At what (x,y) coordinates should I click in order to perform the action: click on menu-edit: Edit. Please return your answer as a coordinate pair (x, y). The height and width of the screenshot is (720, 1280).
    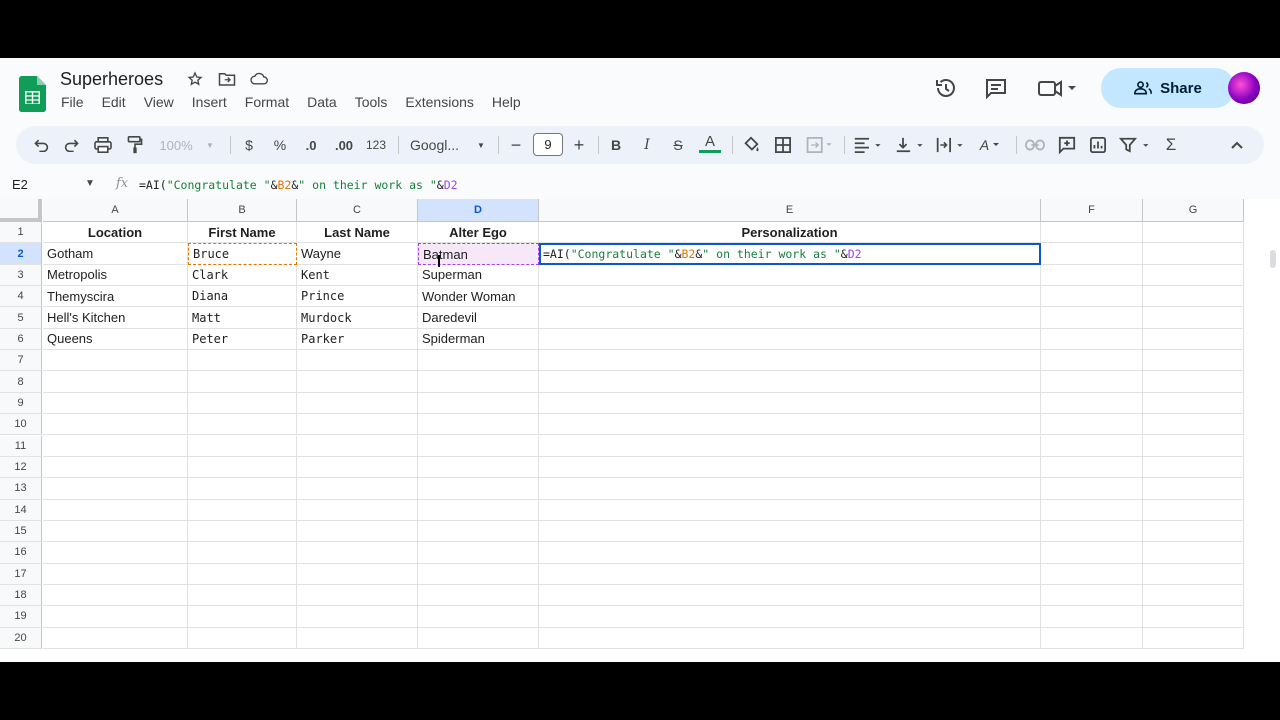
    Looking at the image, I should click on (114, 102).